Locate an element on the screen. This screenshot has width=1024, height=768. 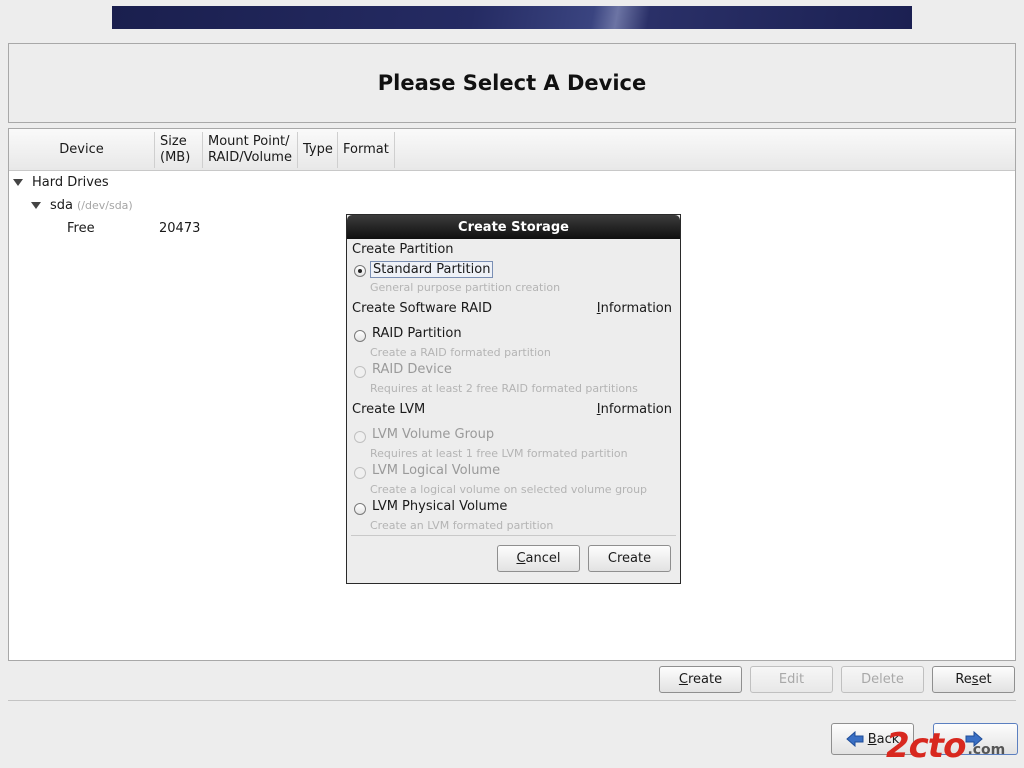
column-format: Format is located at coordinates (366, 150).